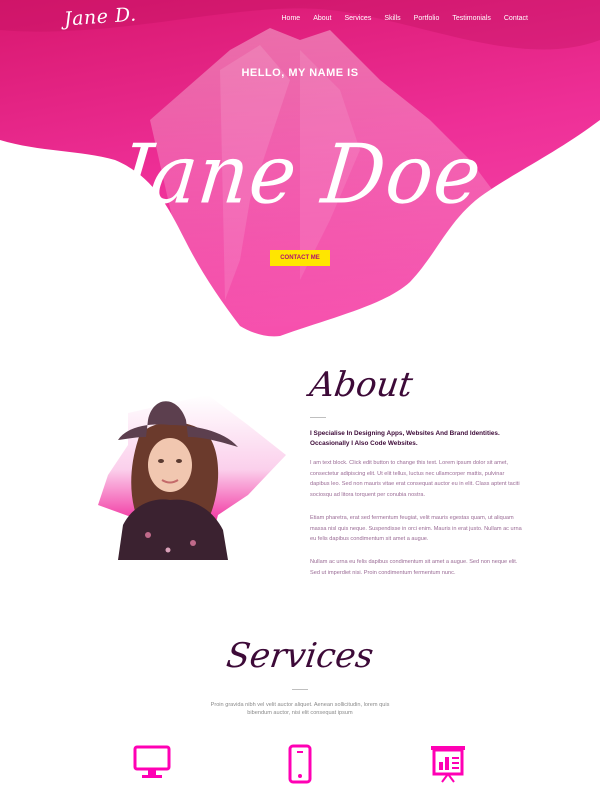 The height and width of the screenshot is (800, 600). What do you see at coordinates (300, 689) in the screenshot?
I see `services-divider` at bounding box center [300, 689].